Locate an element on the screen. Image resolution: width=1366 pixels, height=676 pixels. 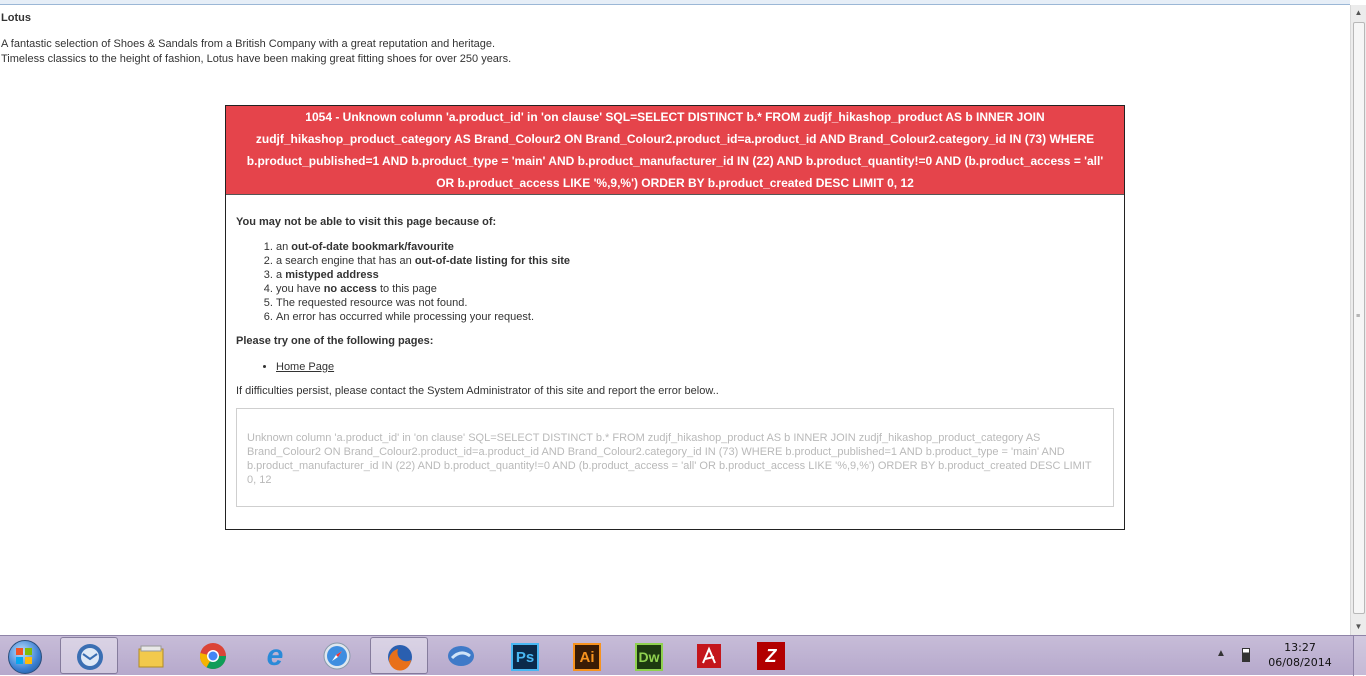
reason-item: a mistyped address is located at coordinates (695, 275).